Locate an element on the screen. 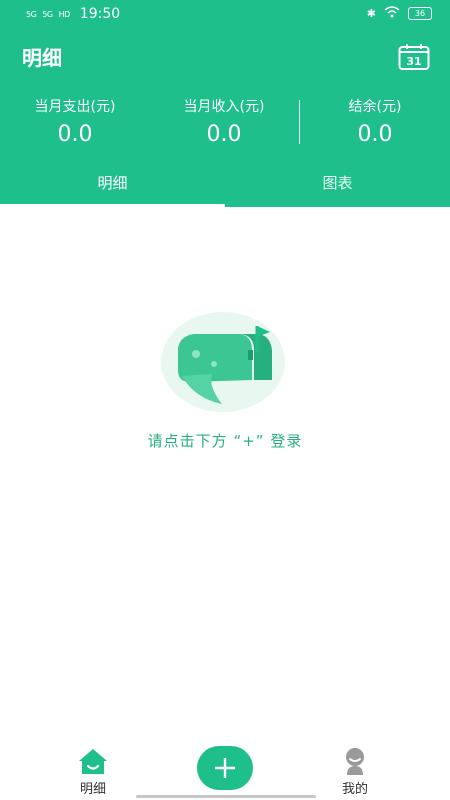  tab-chart: 图表 is located at coordinates (337, 188).